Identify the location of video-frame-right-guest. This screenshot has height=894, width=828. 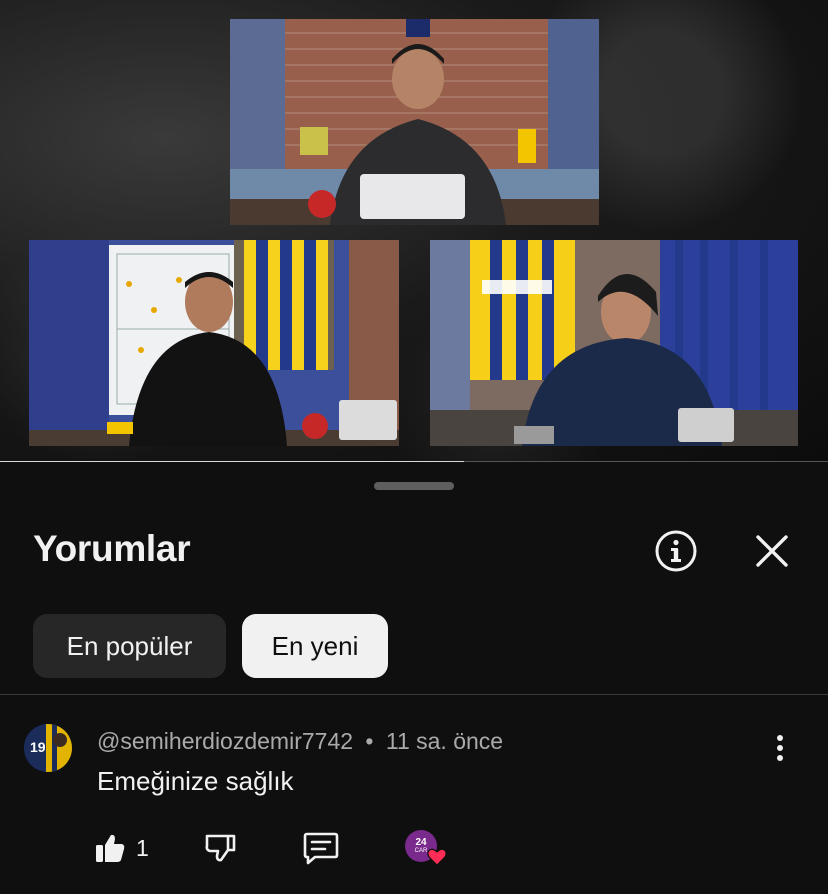
(614, 343).